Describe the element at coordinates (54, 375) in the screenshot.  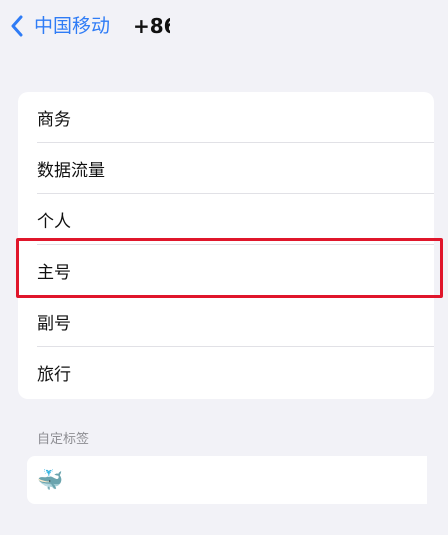
I see `label-option-text: 旅行` at that location.